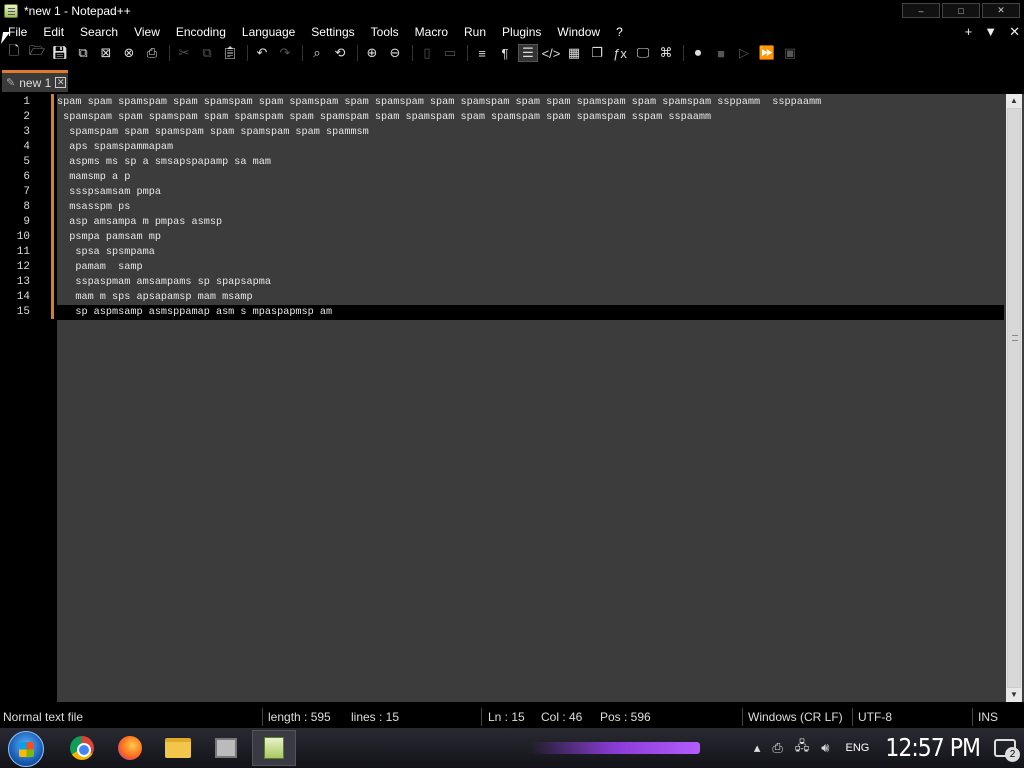 Image resolution: width=1024 pixels, height=768 pixels. What do you see at coordinates (14, 52) in the screenshot?
I see `new-file-icon: 🗋` at bounding box center [14, 52].